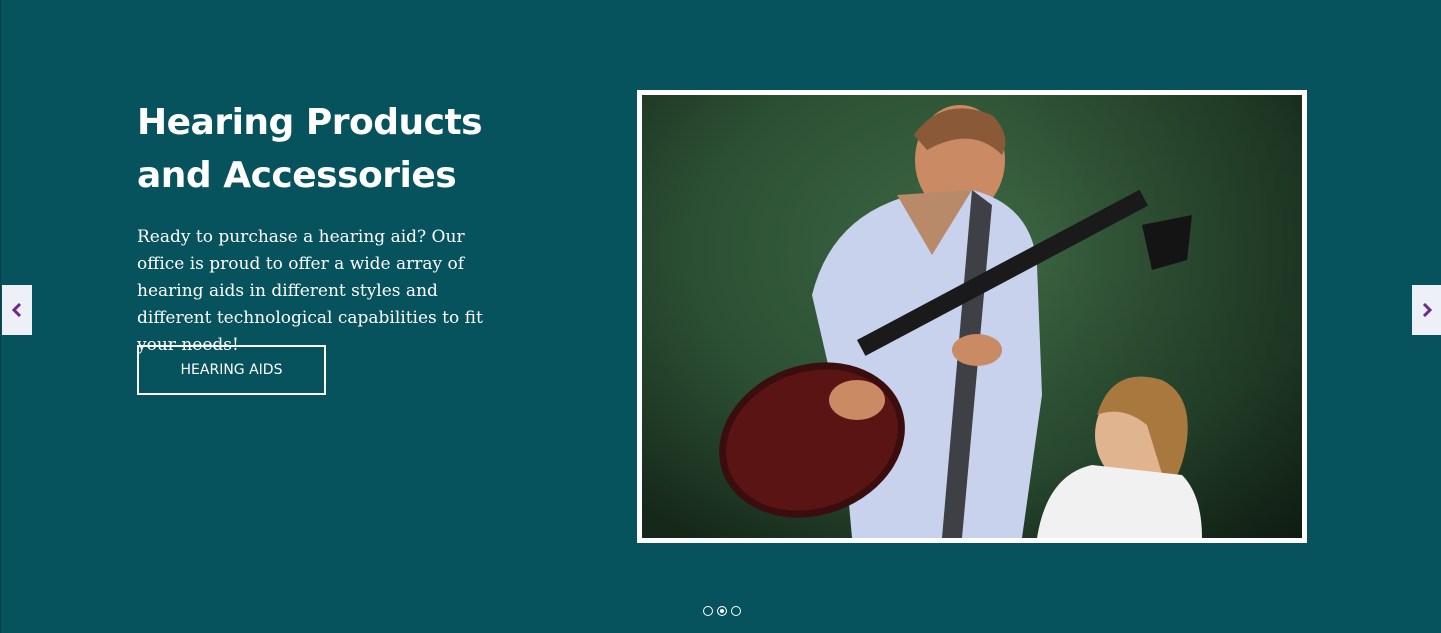 Image resolution: width=1441 pixels, height=633 pixels. I want to click on chevron-right-icon, so click(1427, 310).